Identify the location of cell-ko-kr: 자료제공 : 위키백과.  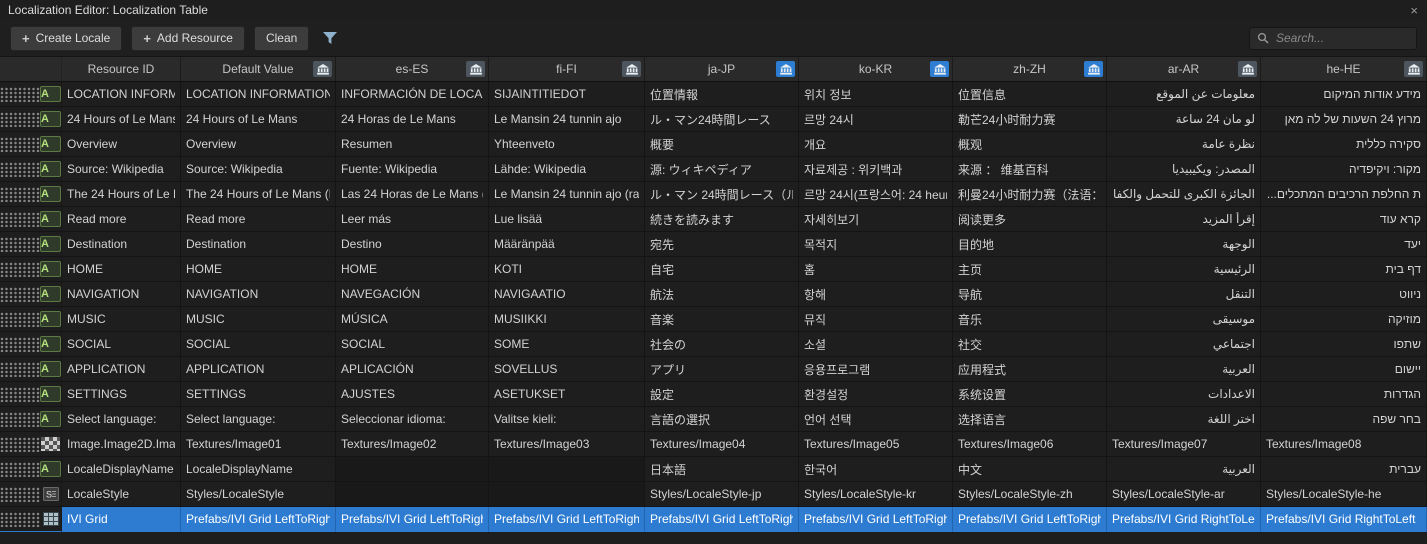
(876, 169).